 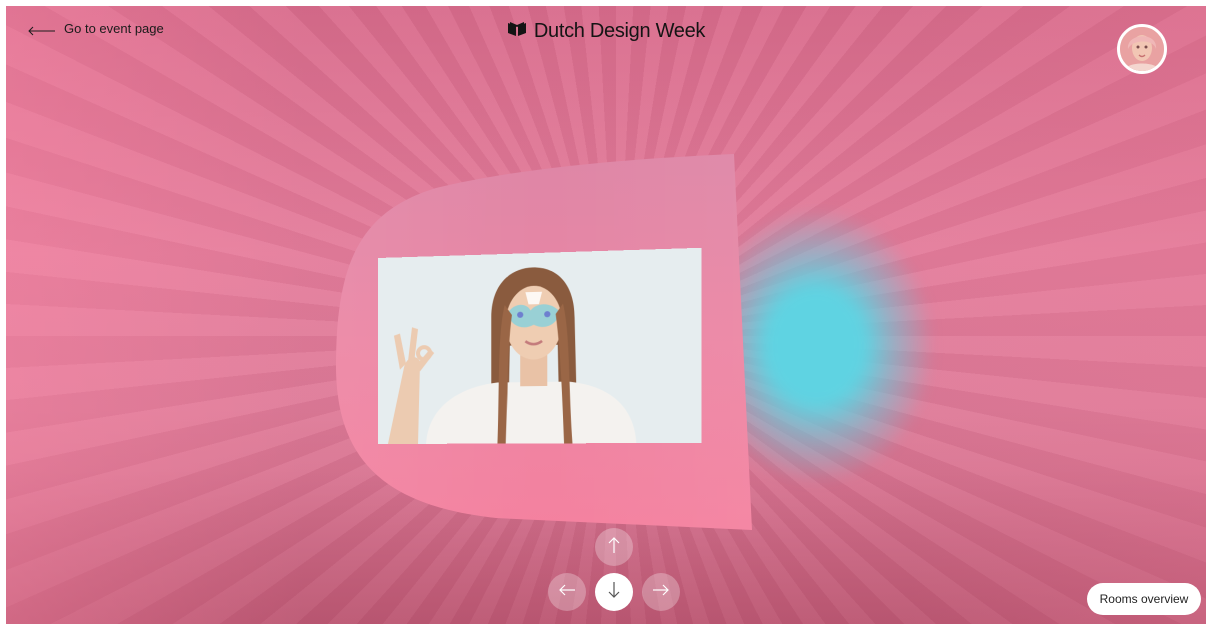 I want to click on brand-name: Dutch Design Week, so click(x=619, y=31).